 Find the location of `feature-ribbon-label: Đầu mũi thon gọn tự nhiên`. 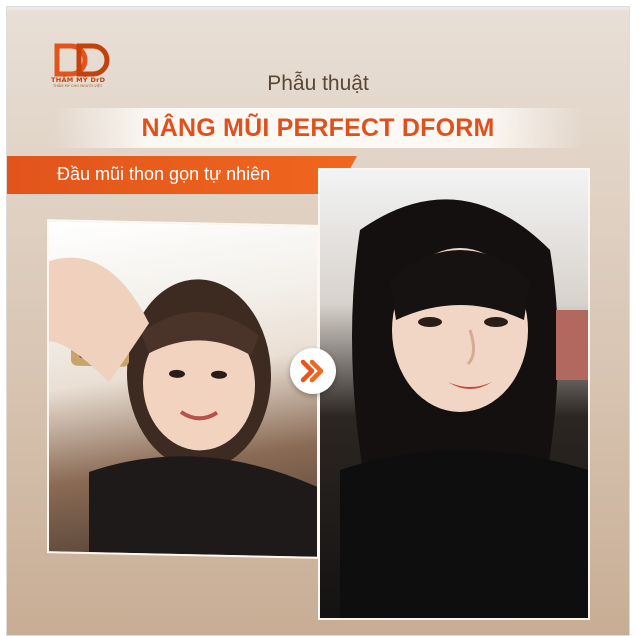

feature-ribbon-label: Đầu mũi thon gọn tự nhiên is located at coordinates (164, 174).